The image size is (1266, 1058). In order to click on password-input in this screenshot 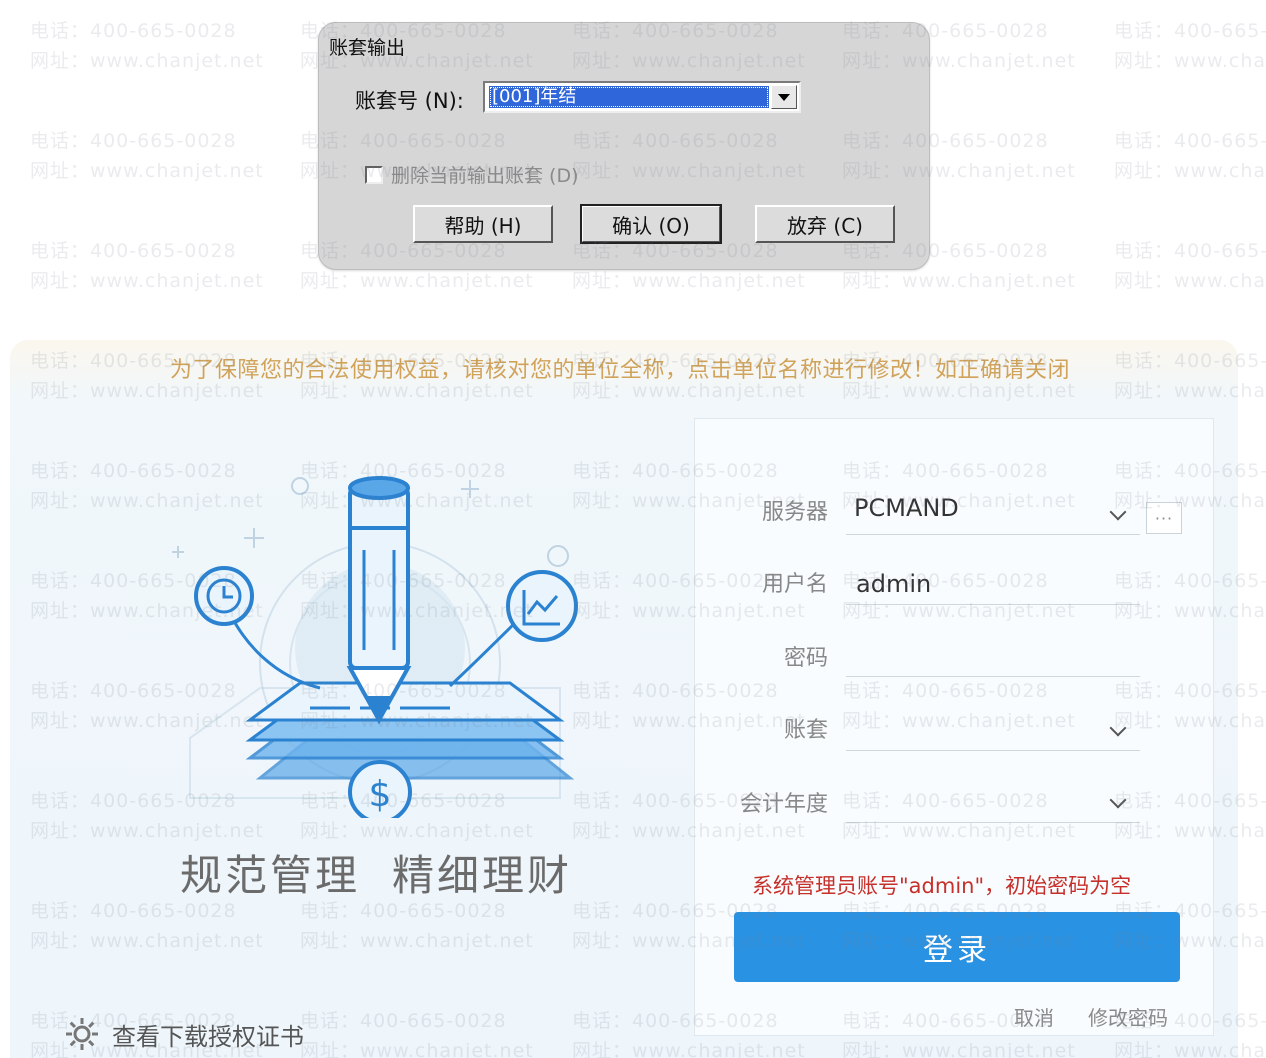, I will do `click(996, 657)`.